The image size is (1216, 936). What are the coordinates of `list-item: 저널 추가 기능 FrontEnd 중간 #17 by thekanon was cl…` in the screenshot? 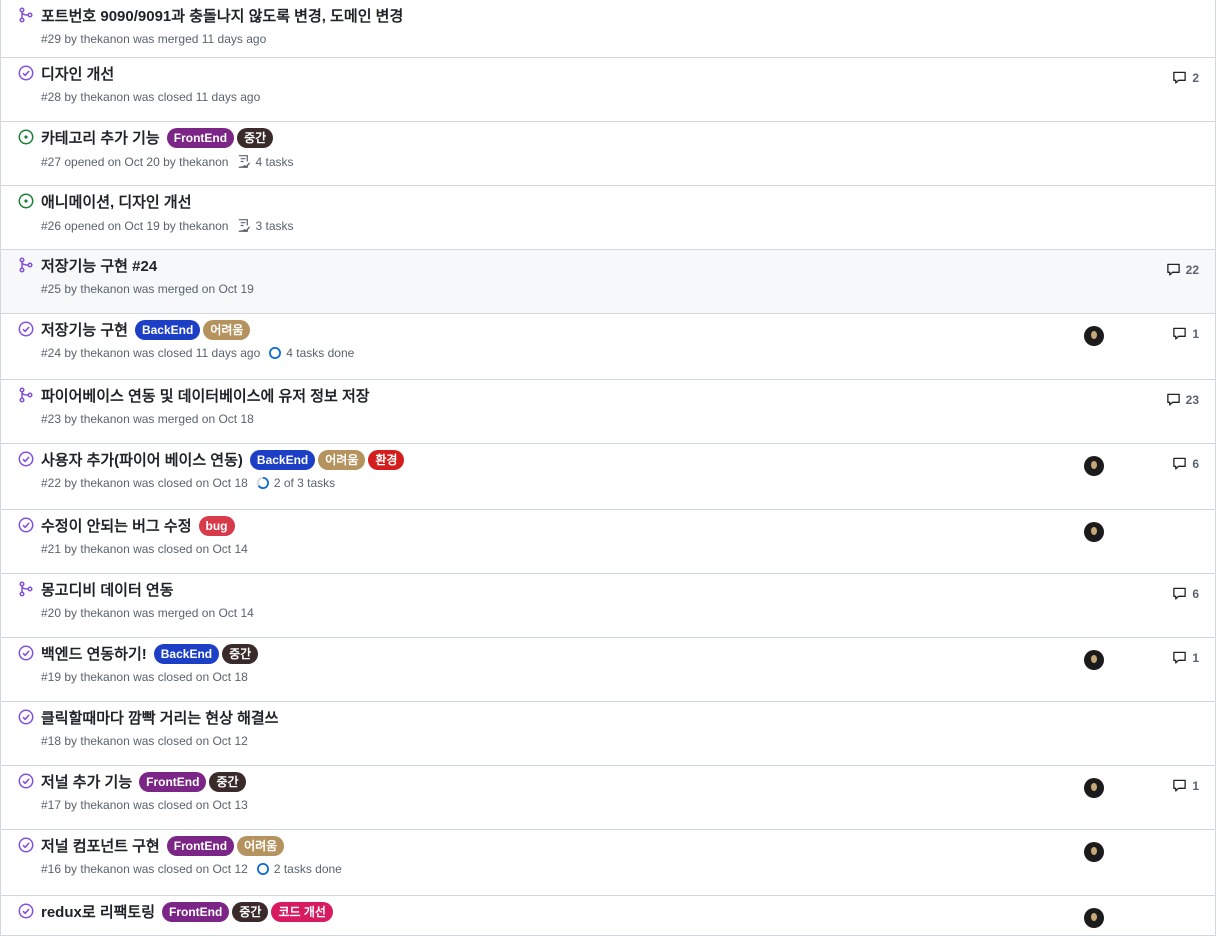 It's located at (608, 798).